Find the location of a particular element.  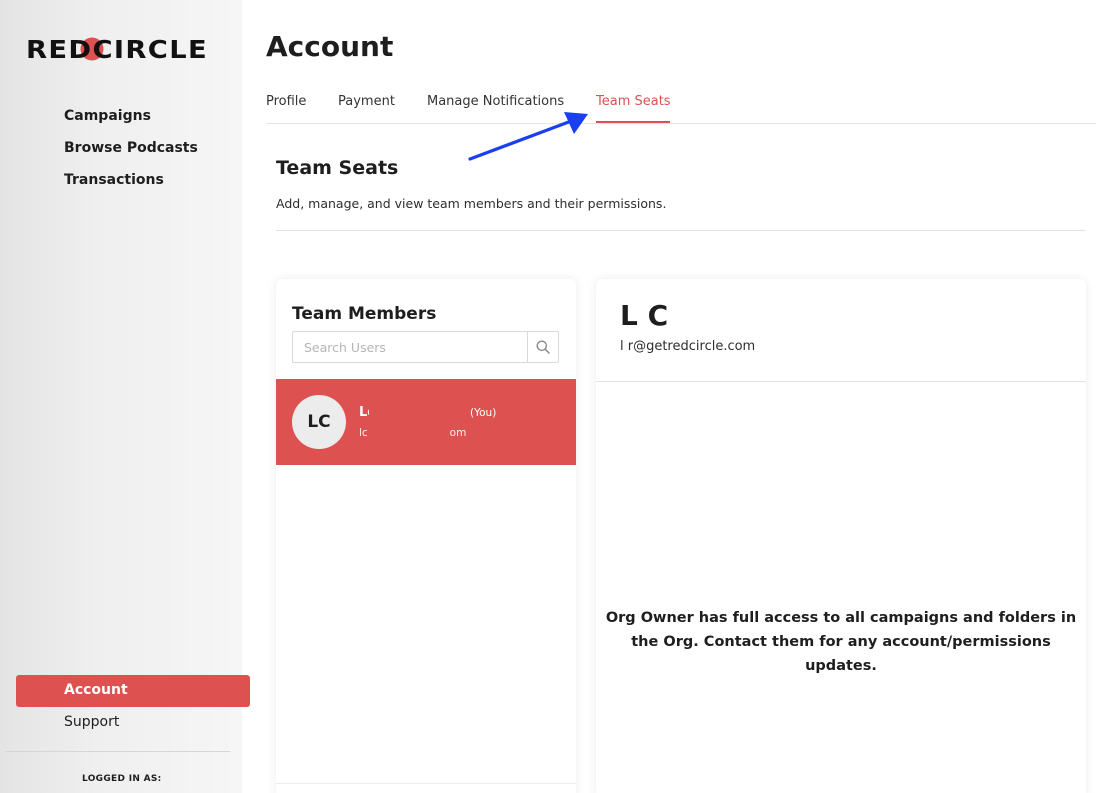

tab-payment: Payment is located at coordinates (366, 101).